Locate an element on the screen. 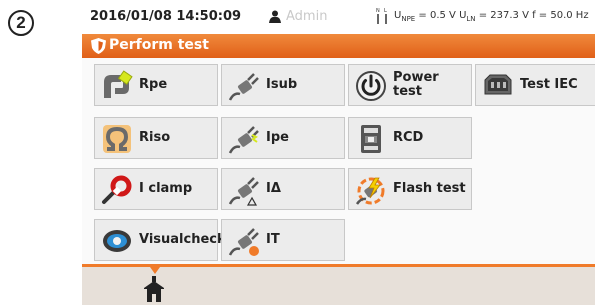  label-line-2: check is located at coordinates (204, 239).